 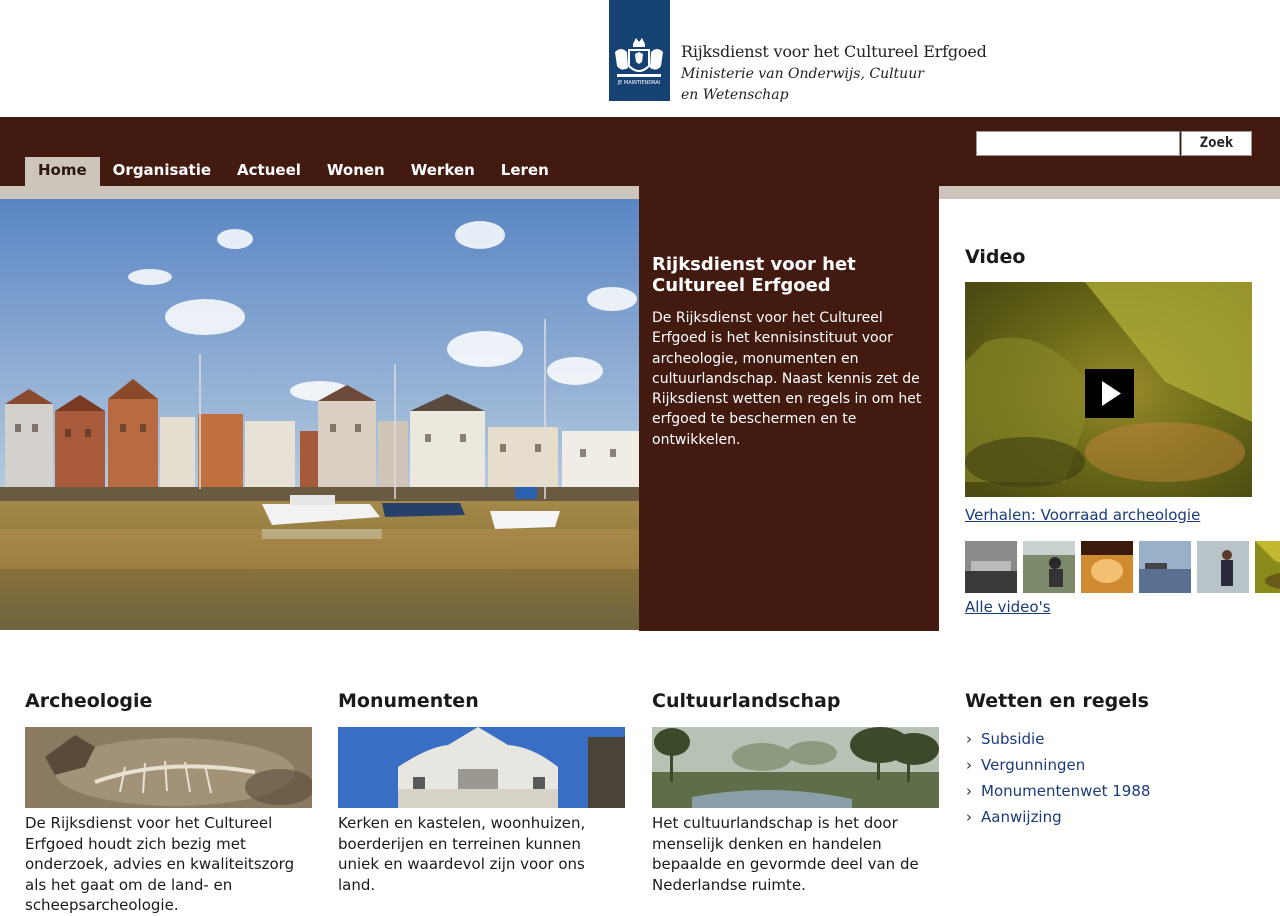 I want to click on wetten-heading: Wetten en regels, so click(x=1057, y=701).